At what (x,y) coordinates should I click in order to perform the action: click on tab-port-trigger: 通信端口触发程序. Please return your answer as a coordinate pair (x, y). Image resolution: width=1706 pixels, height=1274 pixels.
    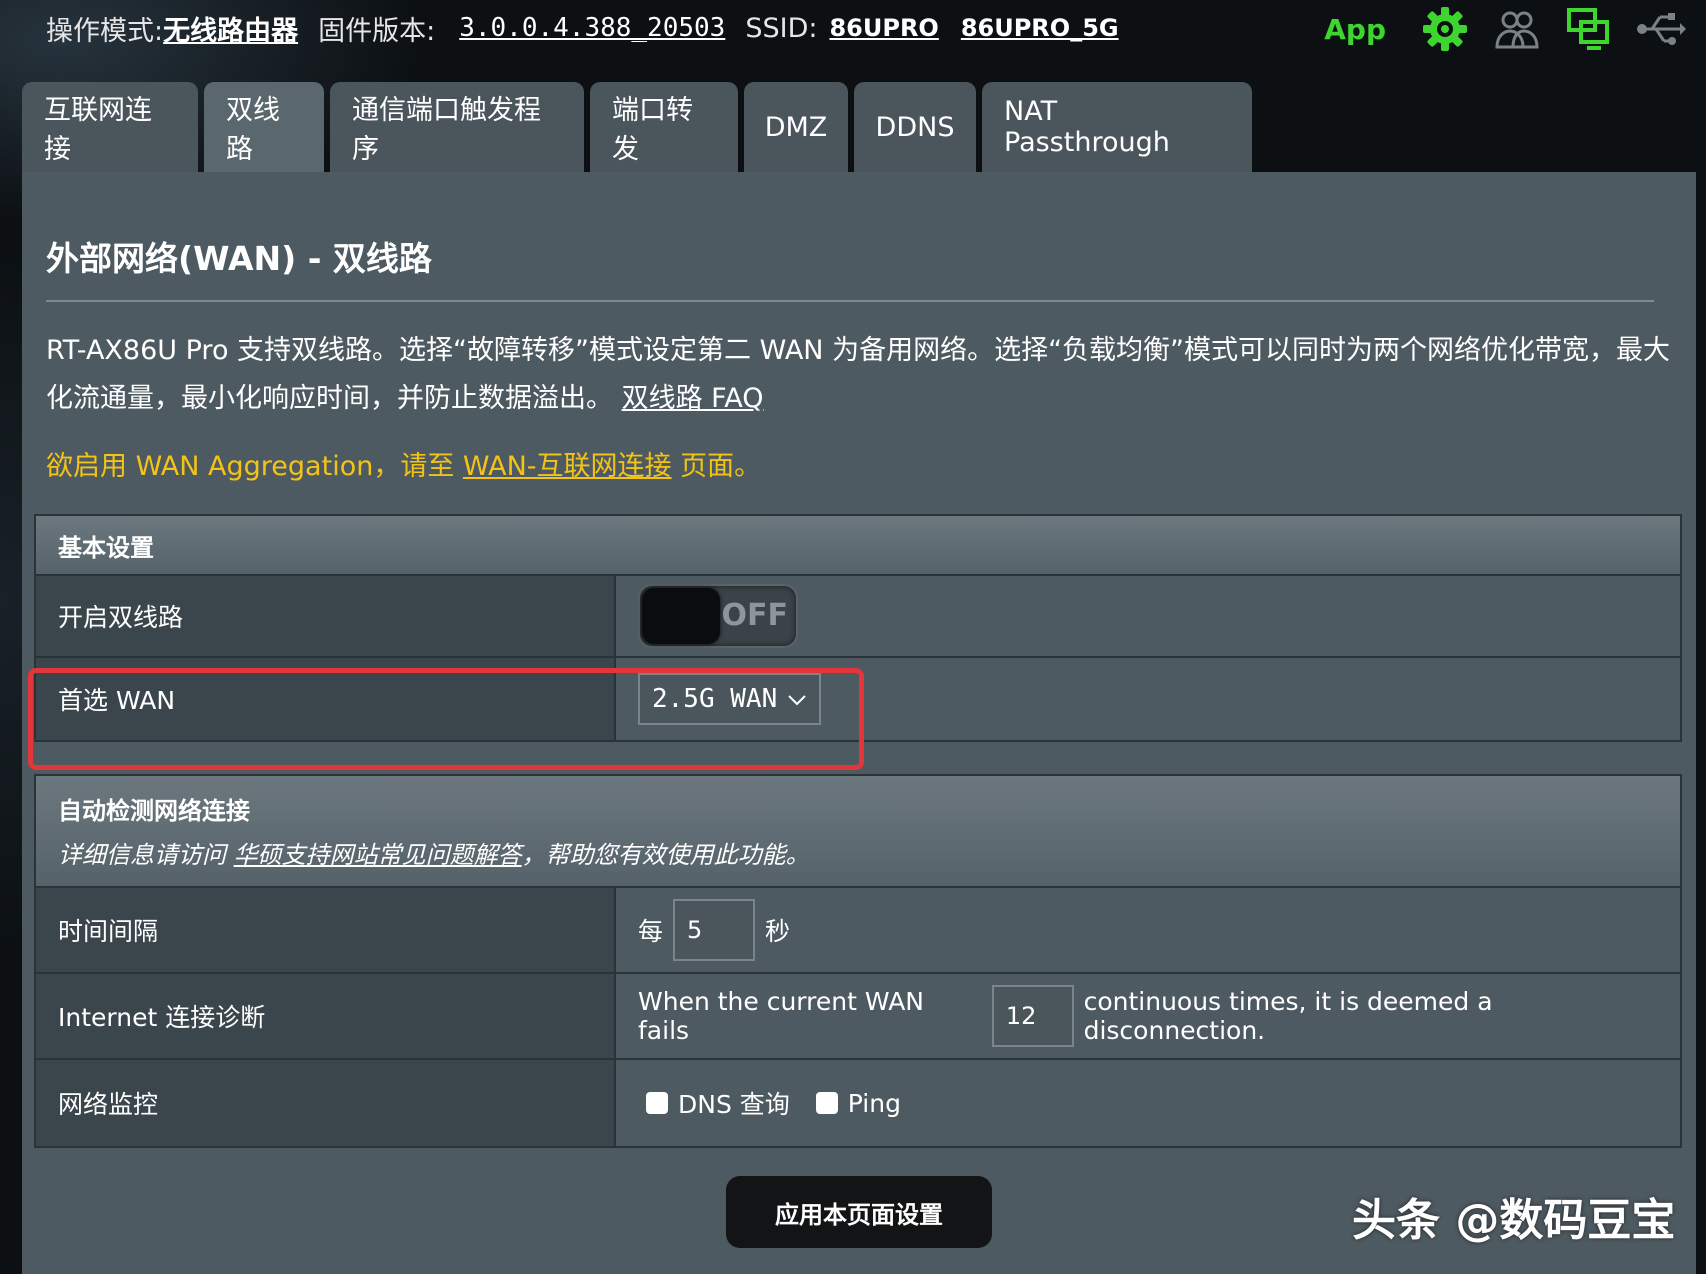
    Looking at the image, I should click on (457, 127).